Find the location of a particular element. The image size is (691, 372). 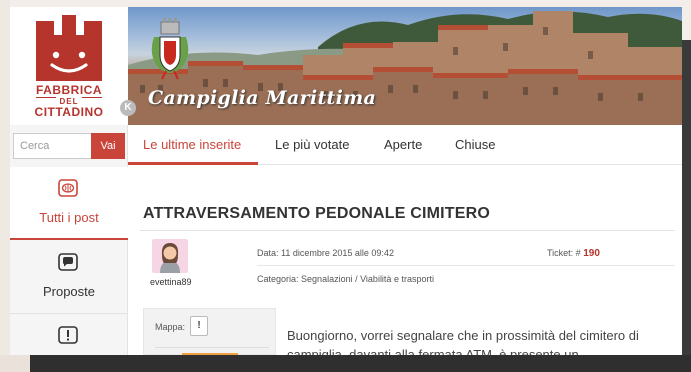

factory-face-icon is located at coordinates (69, 48).